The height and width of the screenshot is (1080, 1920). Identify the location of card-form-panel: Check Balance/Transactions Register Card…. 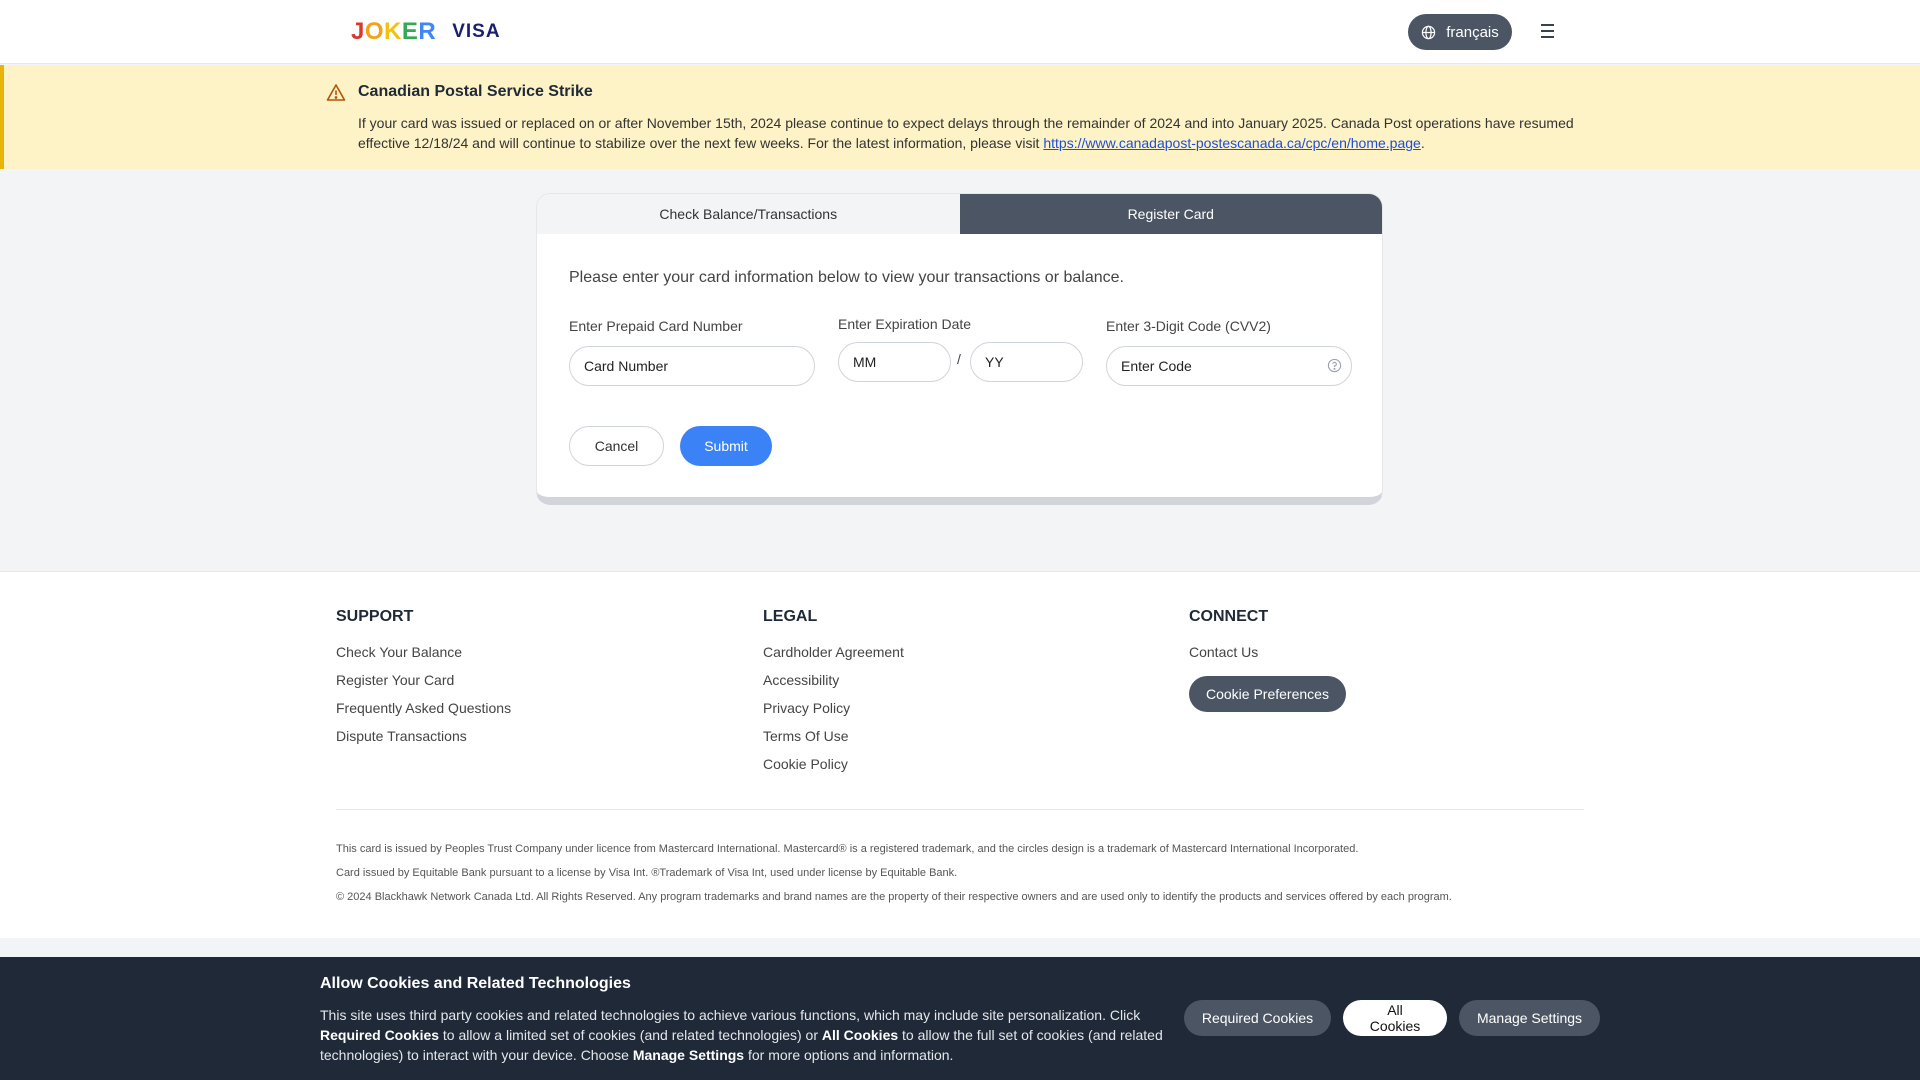
(959, 349).